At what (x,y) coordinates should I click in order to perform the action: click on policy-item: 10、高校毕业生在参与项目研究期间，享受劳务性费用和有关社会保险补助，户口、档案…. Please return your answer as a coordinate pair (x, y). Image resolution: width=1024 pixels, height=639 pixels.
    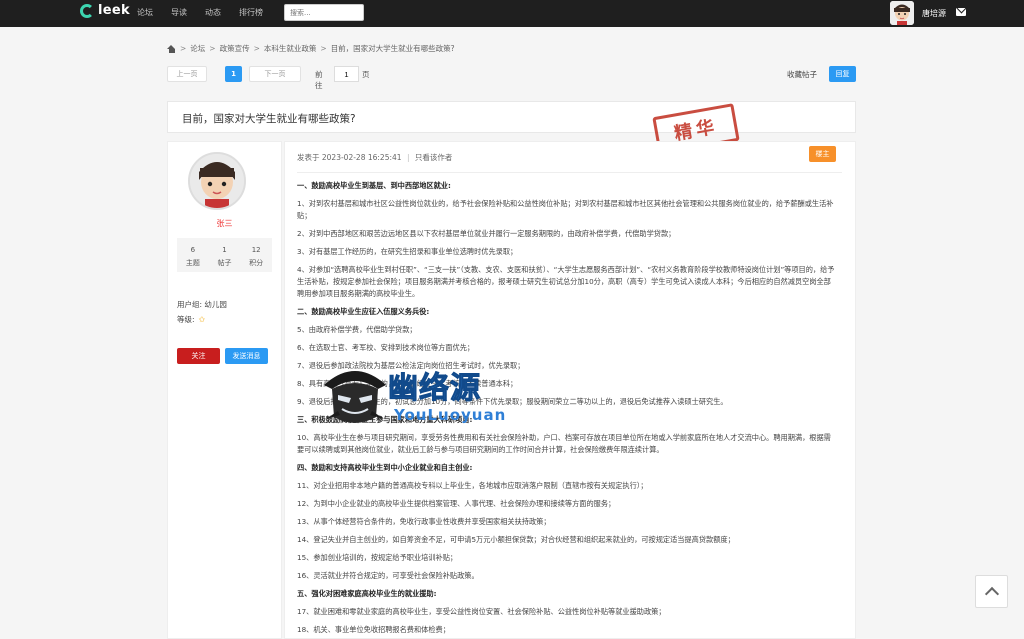
    Looking at the image, I should click on (564, 443).